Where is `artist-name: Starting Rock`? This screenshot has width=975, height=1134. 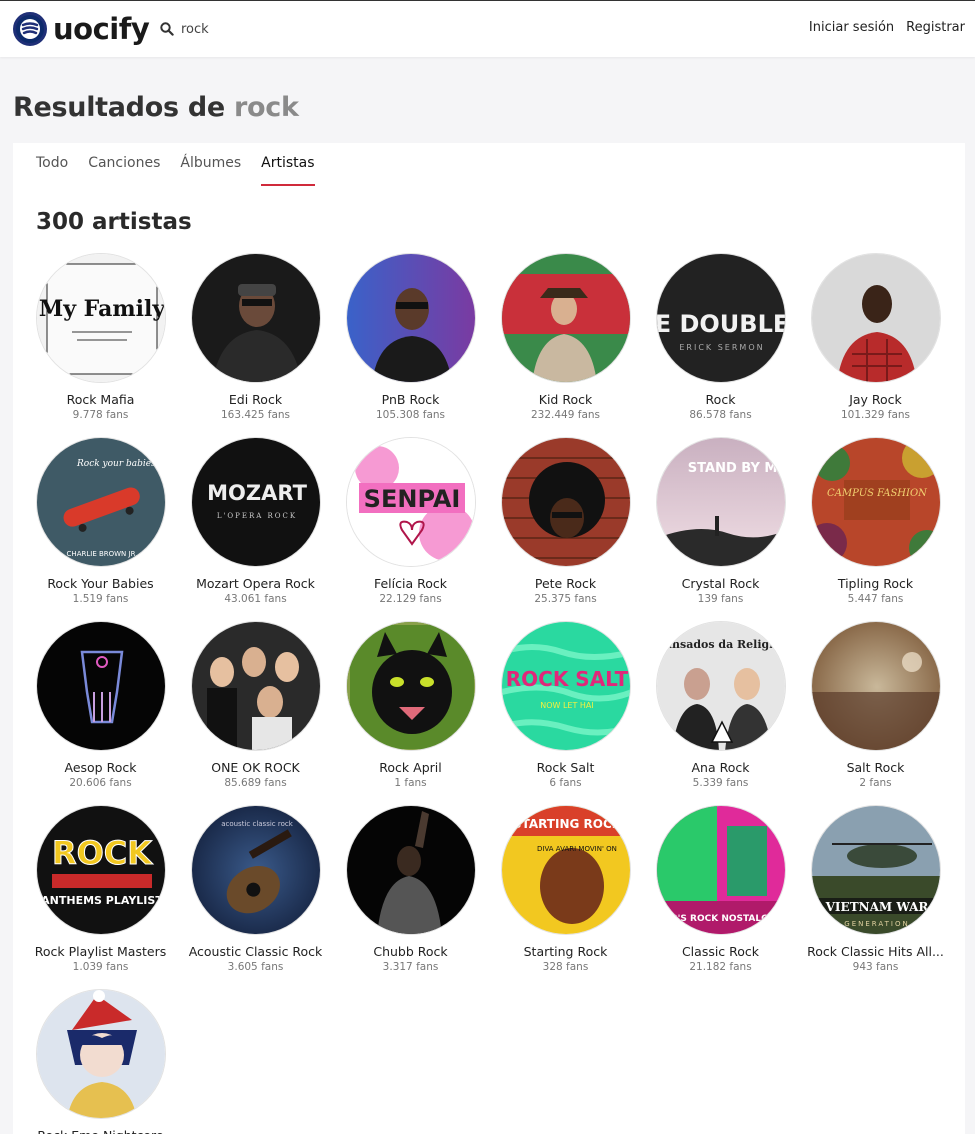 artist-name: Starting Rock is located at coordinates (565, 951).